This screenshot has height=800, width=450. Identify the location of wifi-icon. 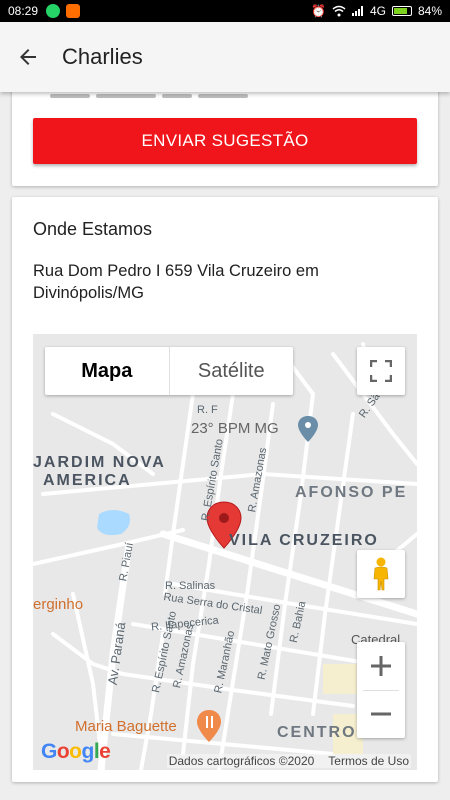
(339, 11).